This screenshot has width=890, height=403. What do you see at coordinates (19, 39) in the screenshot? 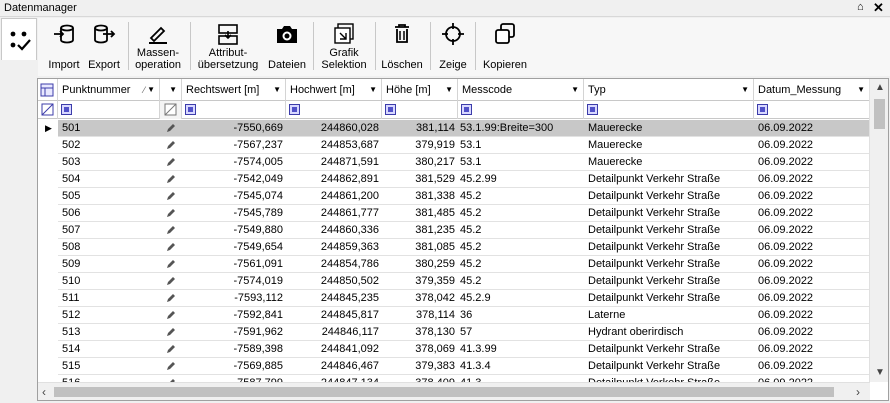
I see `side-tab` at bounding box center [19, 39].